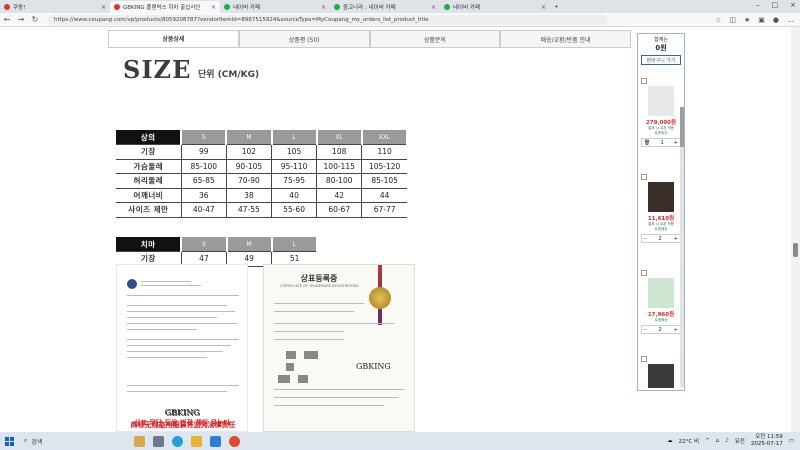 This screenshot has width=800, height=450. I want to click on tab-shipping: 배송/교환/반품 안내, so click(565, 38).